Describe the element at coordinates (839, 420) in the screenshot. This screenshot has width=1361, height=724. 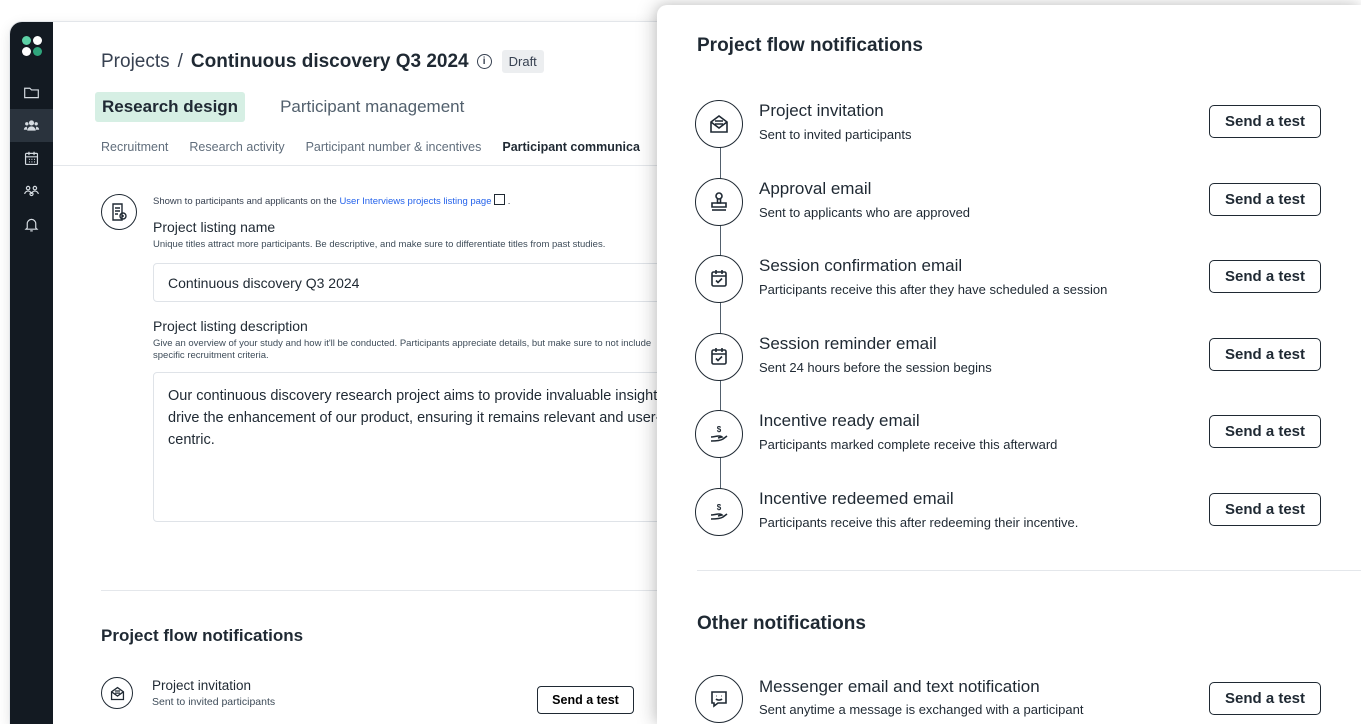
I see `notification-title: Incentive ready email` at that location.